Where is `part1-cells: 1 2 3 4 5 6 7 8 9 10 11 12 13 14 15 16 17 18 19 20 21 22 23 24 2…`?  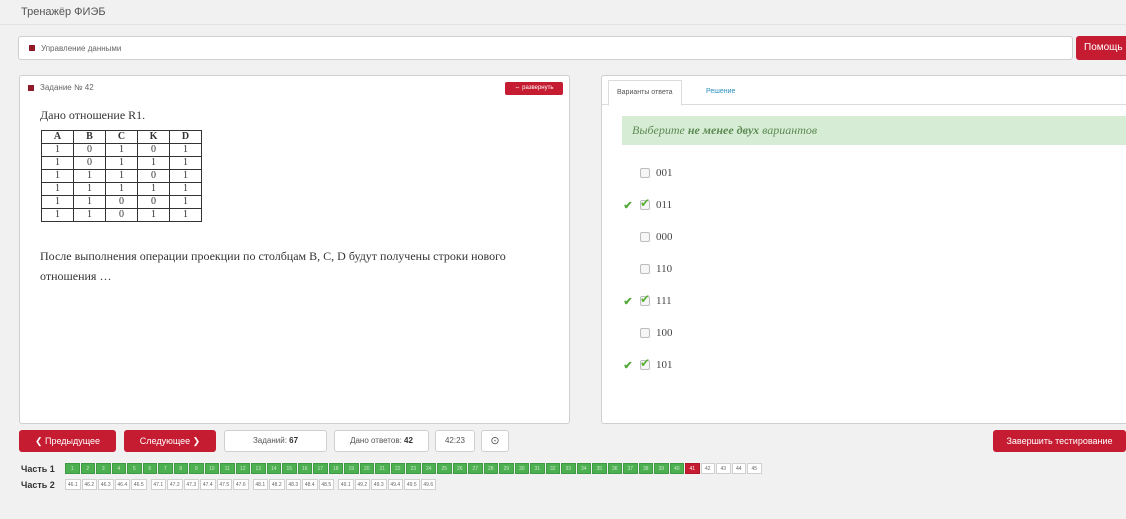 part1-cells: 1 2 3 4 5 6 7 8 9 10 11 12 13 14 15 16 17 18 19 20 21 22 23 24 2… is located at coordinates (414, 468).